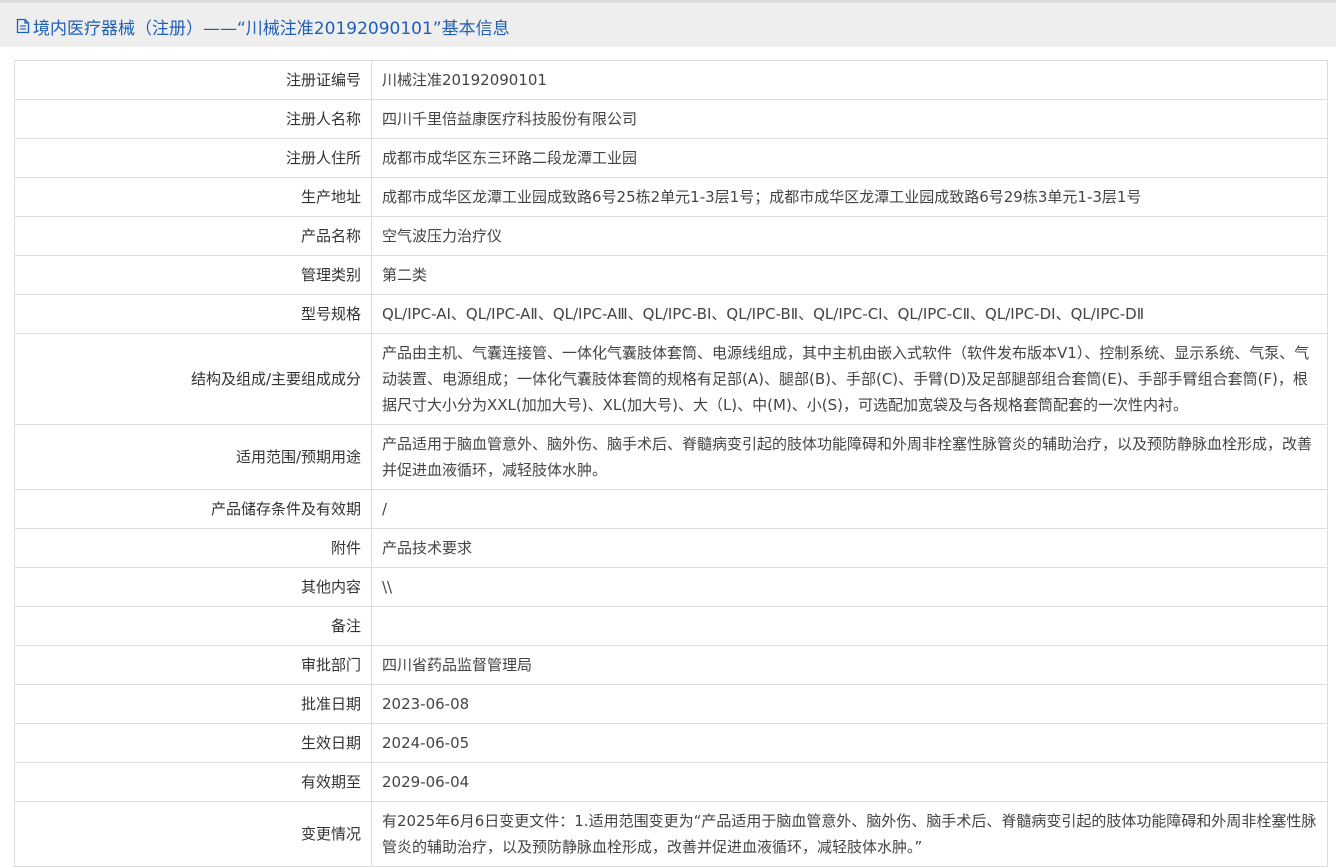 This screenshot has height=867, width=1336. I want to click on table-row: 审批部门 四川省药品监督管理局, so click(671, 665).